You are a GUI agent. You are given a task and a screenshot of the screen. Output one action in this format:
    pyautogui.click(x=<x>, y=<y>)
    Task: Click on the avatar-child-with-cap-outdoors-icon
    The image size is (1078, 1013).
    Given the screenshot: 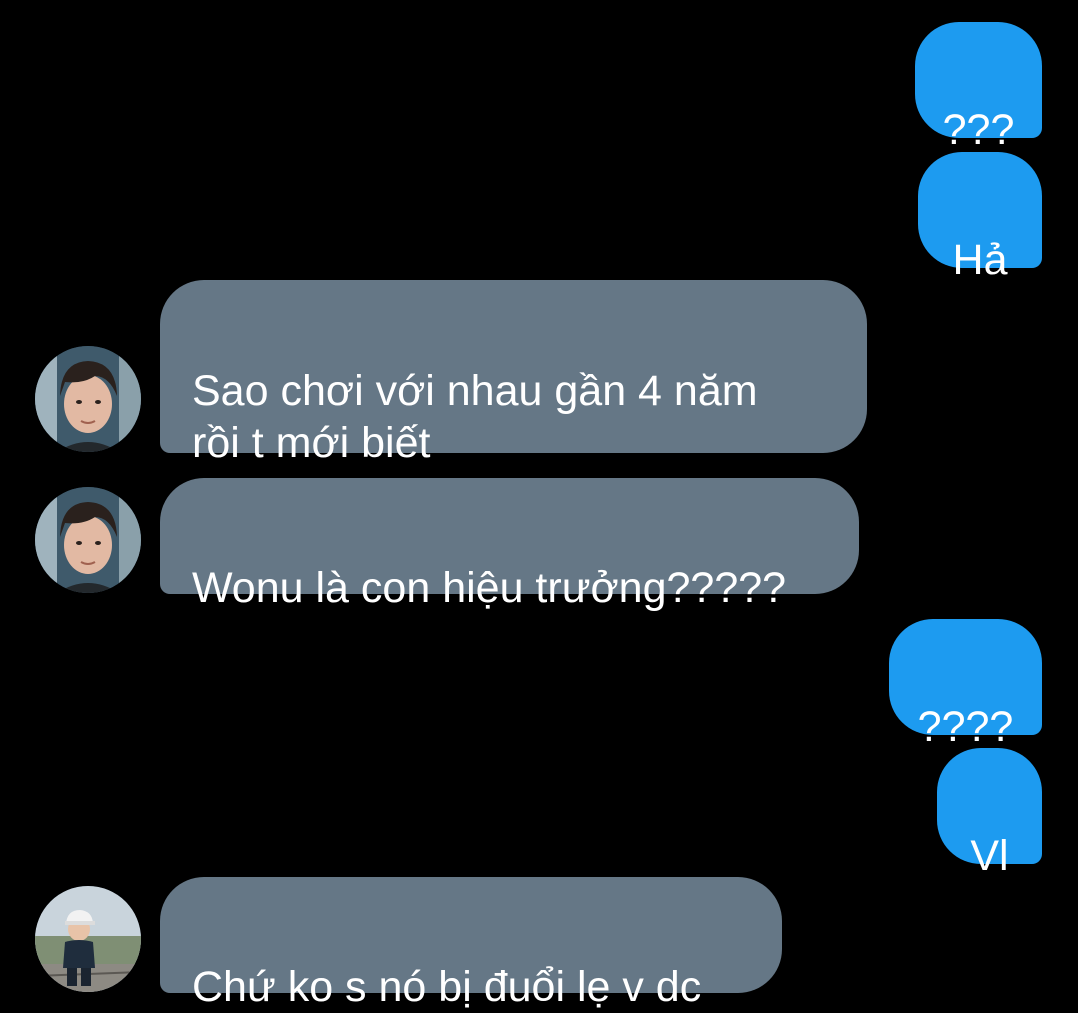 What is the action you would take?
    pyautogui.click(x=88, y=939)
    